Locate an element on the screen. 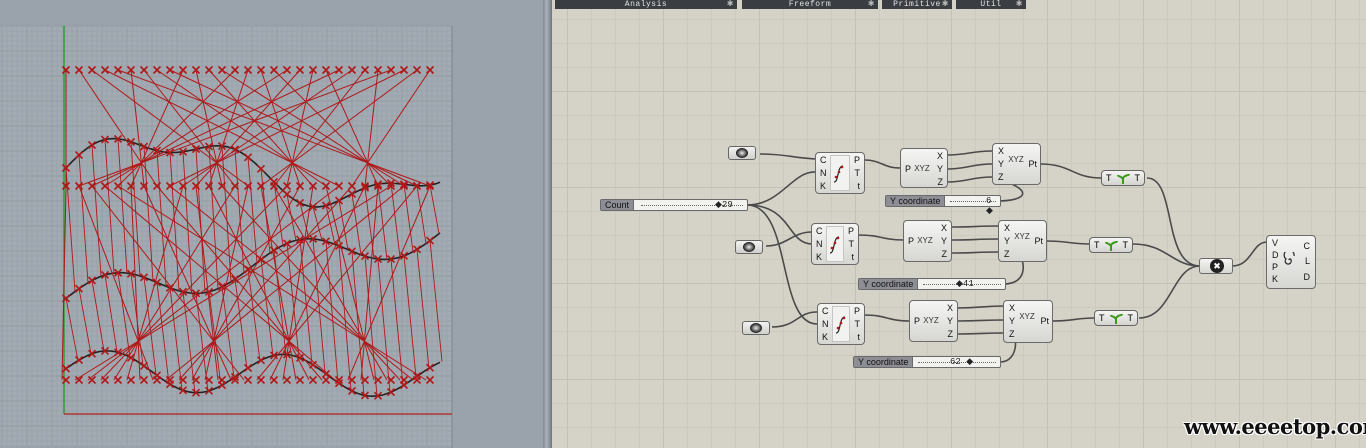 This screenshot has width=1366, height=448. input-v: V is located at coordinates (1275, 243).